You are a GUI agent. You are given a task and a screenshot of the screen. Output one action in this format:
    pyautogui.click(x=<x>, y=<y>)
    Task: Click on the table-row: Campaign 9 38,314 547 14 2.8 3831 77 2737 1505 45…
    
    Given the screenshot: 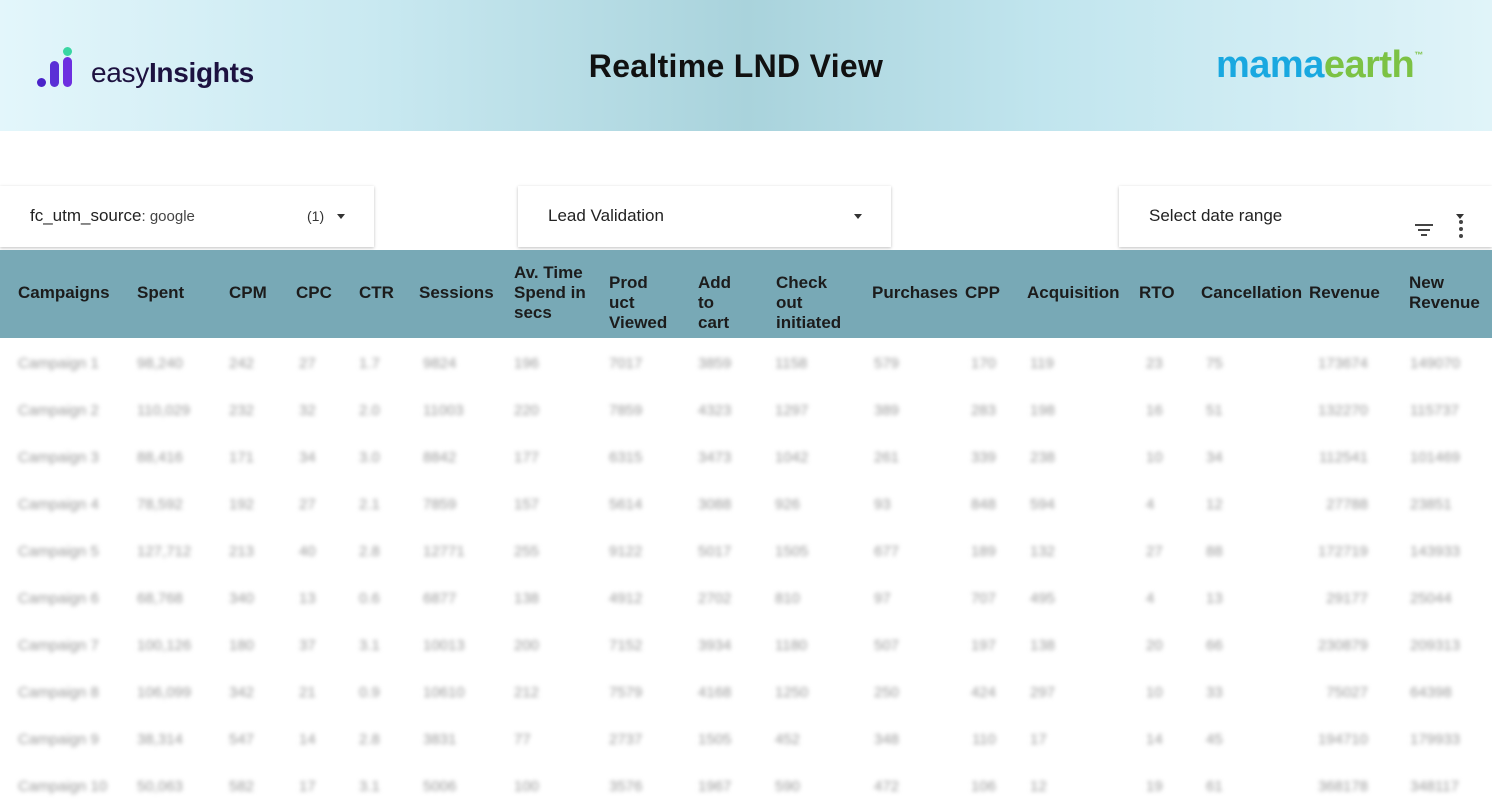 What is the action you would take?
    pyautogui.click(x=746, y=739)
    